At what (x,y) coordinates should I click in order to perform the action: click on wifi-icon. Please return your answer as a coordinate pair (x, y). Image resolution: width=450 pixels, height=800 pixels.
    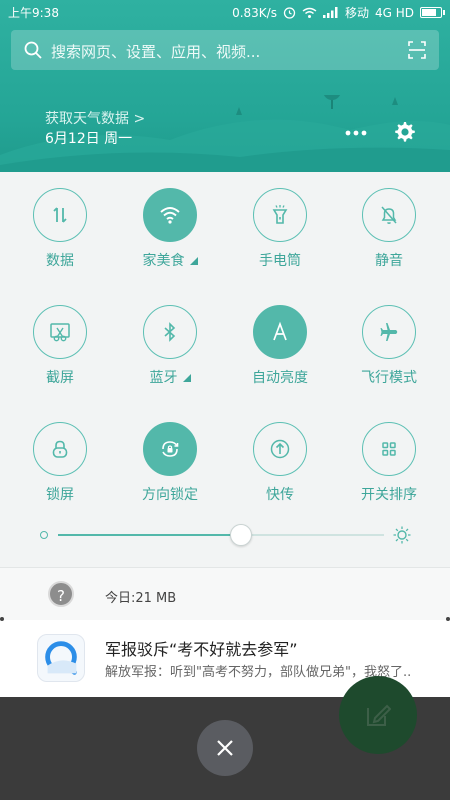
    Looking at the image, I should click on (170, 215).